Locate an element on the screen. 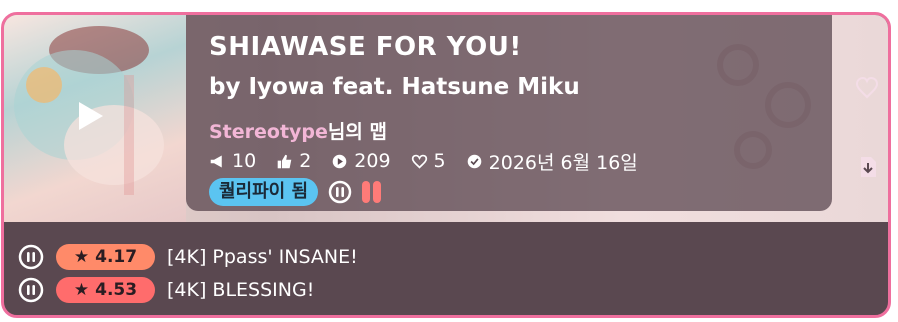 The width and height of the screenshot is (898, 322). mapper-link: Stereotype is located at coordinates (268, 132).